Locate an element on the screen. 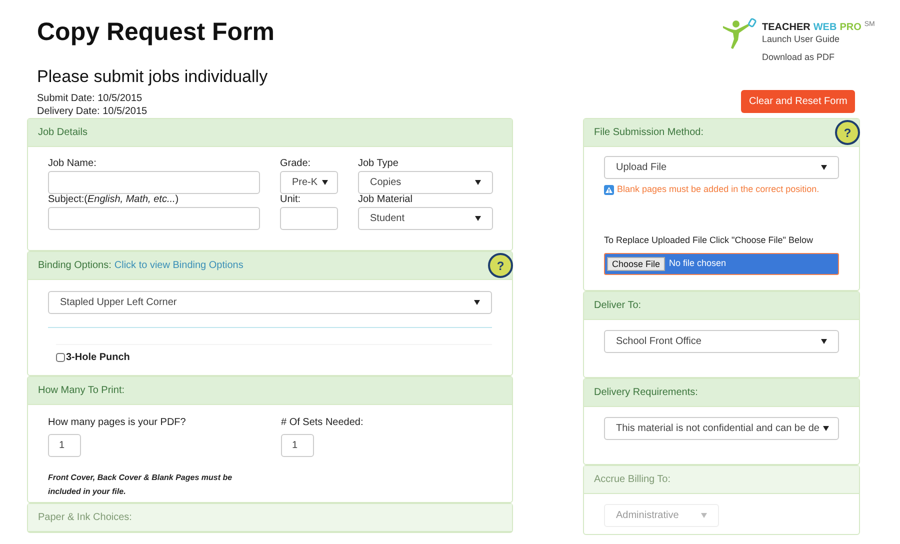 Image resolution: width=900 pixels, height=544 pixels. note-text: Front Cover, Back Cover & Blank Pages must be included in your file. is located at coordinates (141, 485).